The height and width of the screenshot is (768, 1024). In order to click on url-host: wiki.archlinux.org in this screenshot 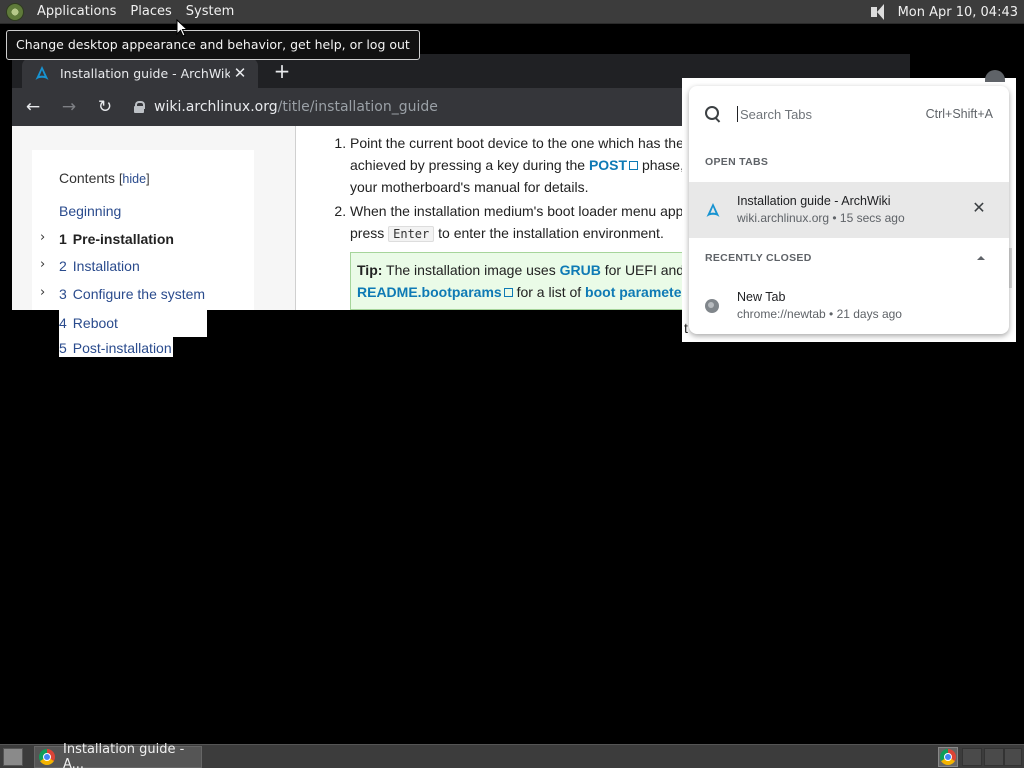, I will do `click(216, 107)`.